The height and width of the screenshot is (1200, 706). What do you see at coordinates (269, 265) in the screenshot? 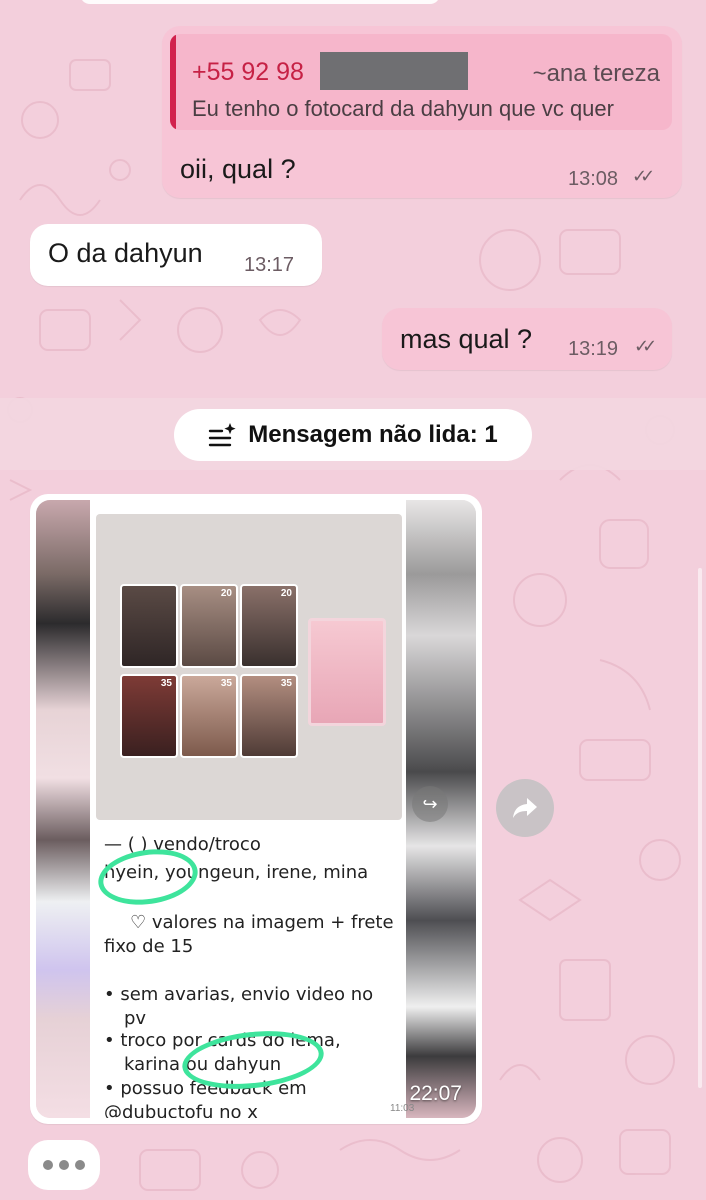
I see `message-time: 13:17` at bounding box center [269, 265].